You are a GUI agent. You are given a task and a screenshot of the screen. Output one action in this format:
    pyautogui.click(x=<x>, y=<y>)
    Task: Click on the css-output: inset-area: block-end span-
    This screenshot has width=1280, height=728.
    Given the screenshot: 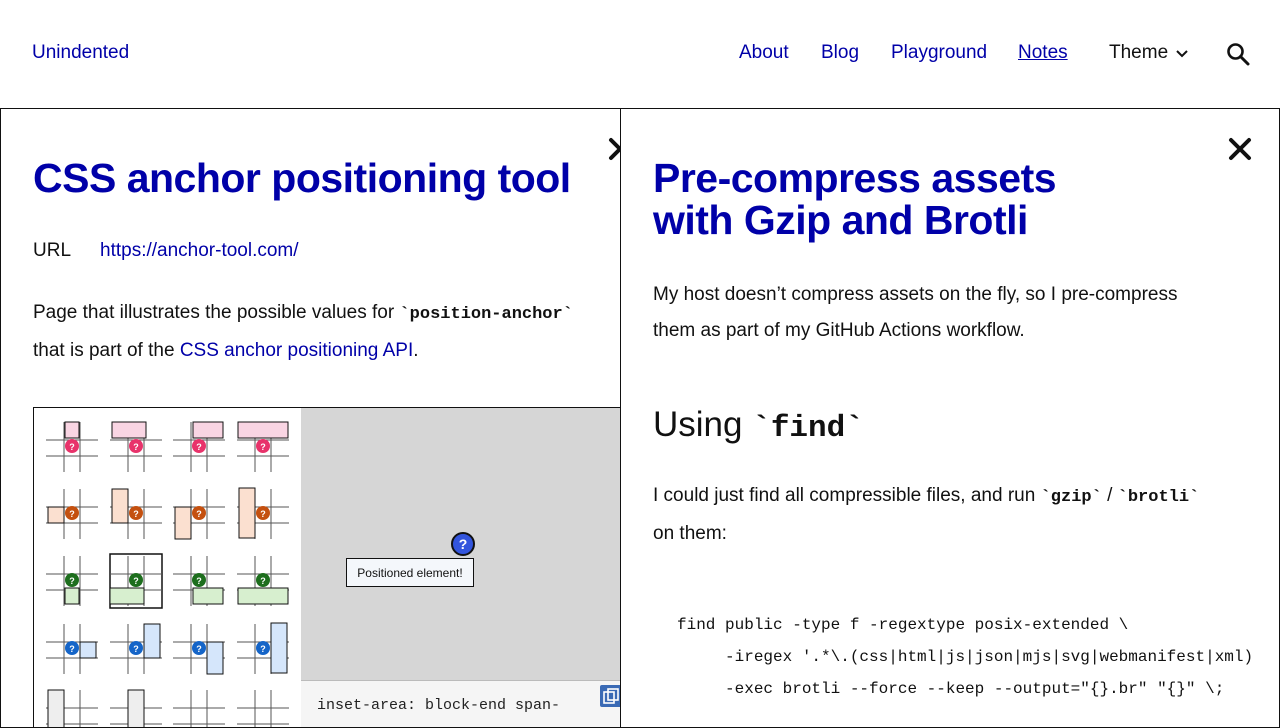 What is the action you would take?
    pyautogui.click(x=470, y=703)
    